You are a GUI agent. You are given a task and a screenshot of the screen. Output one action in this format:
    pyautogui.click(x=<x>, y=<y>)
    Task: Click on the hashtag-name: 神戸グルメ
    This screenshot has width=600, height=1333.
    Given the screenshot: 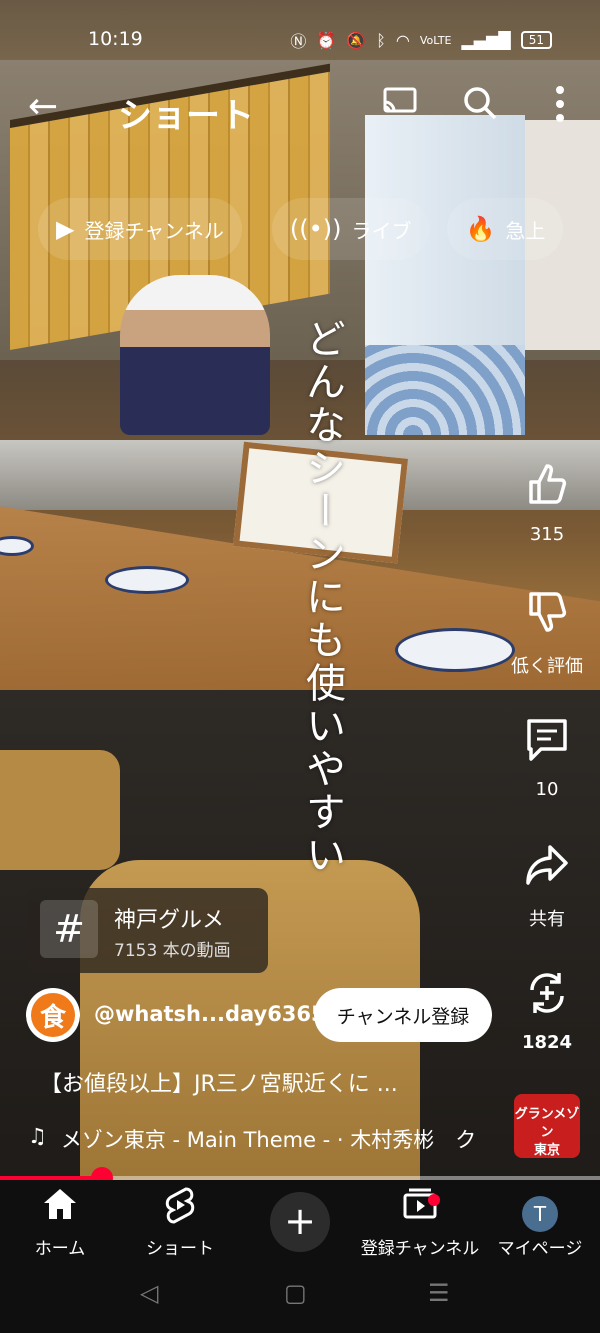 What is the action you would take?
    pyautogui.click(x=169, y=920)
    